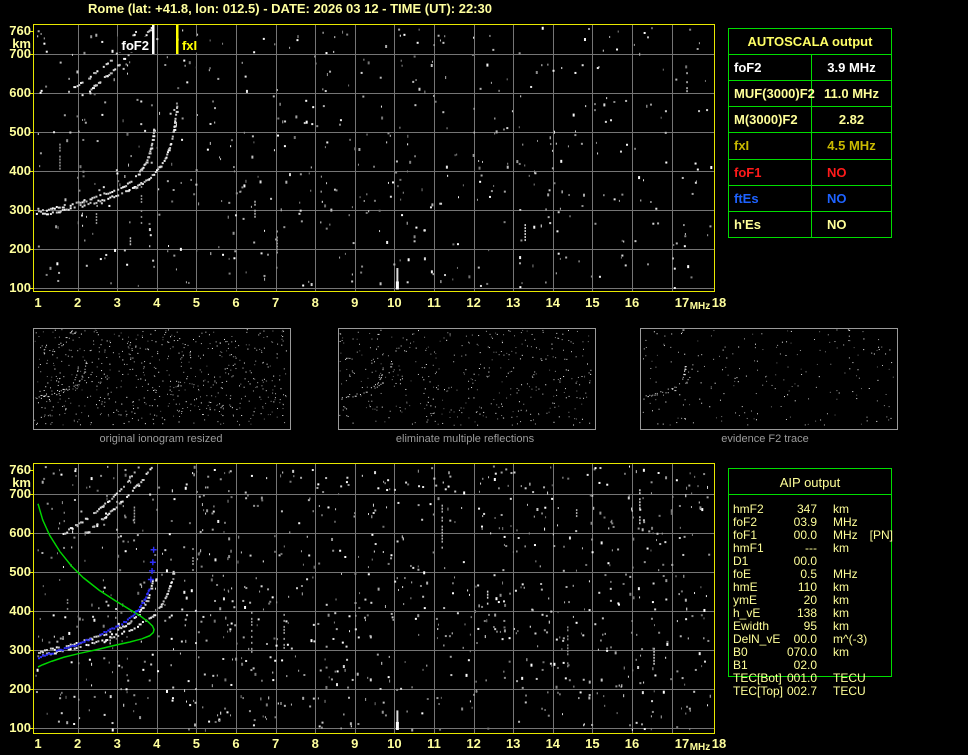  I want to click on table-row: MUF(3000)F2 11.0 MHz, so click(810, 94).